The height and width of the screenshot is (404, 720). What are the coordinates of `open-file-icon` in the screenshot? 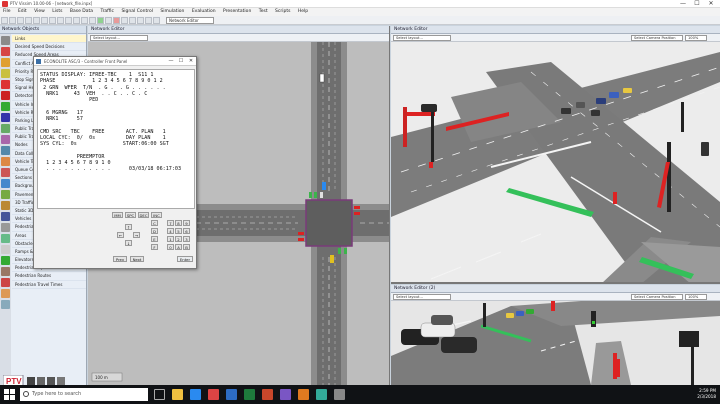 It's located at (12, 20).